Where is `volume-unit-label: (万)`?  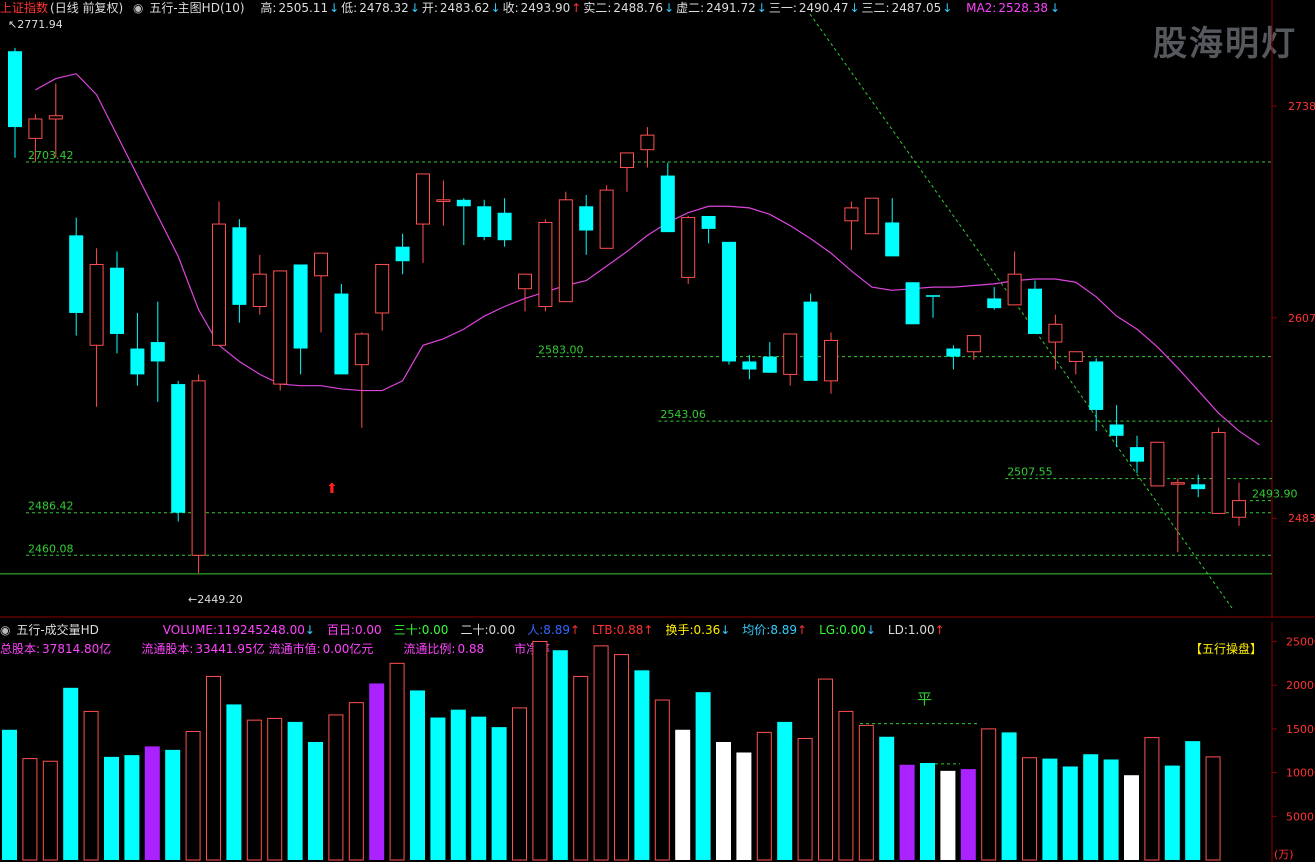 volume-unit-label: (万) is located at coordinates (1284, 854).